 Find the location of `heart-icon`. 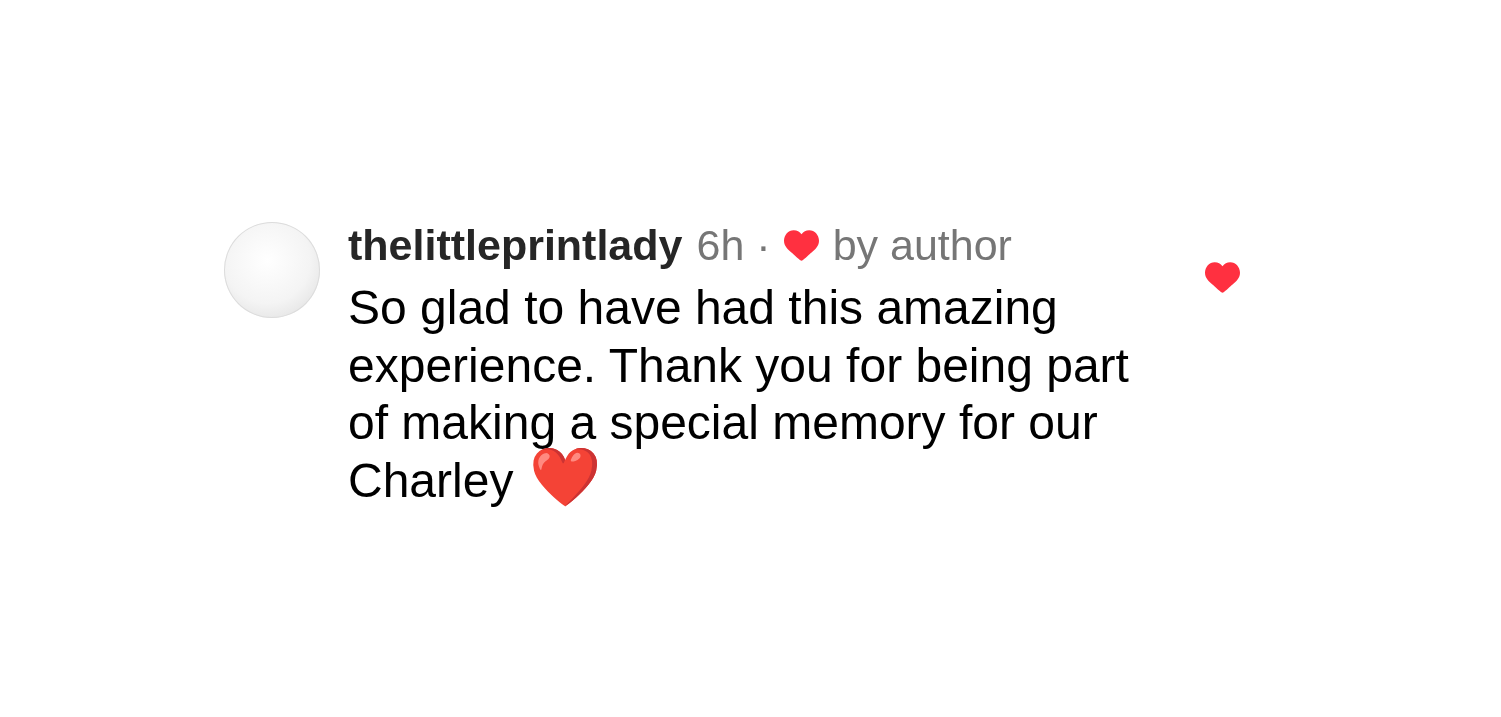

heart-icon is located at coordinates (1222, 277).